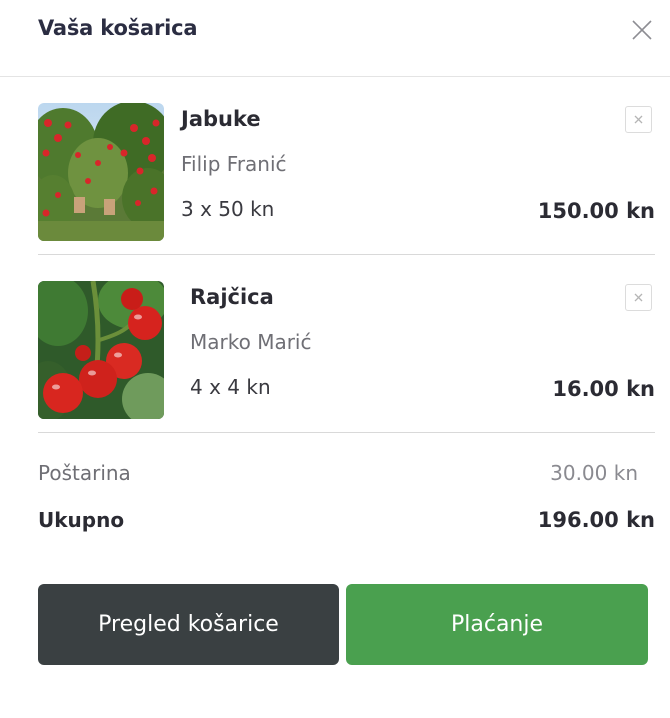  What do you see at coordinates (118, 28) in the screenshot?
I see `cart-title: Vaša košarica` at bounding box center [118, 28].